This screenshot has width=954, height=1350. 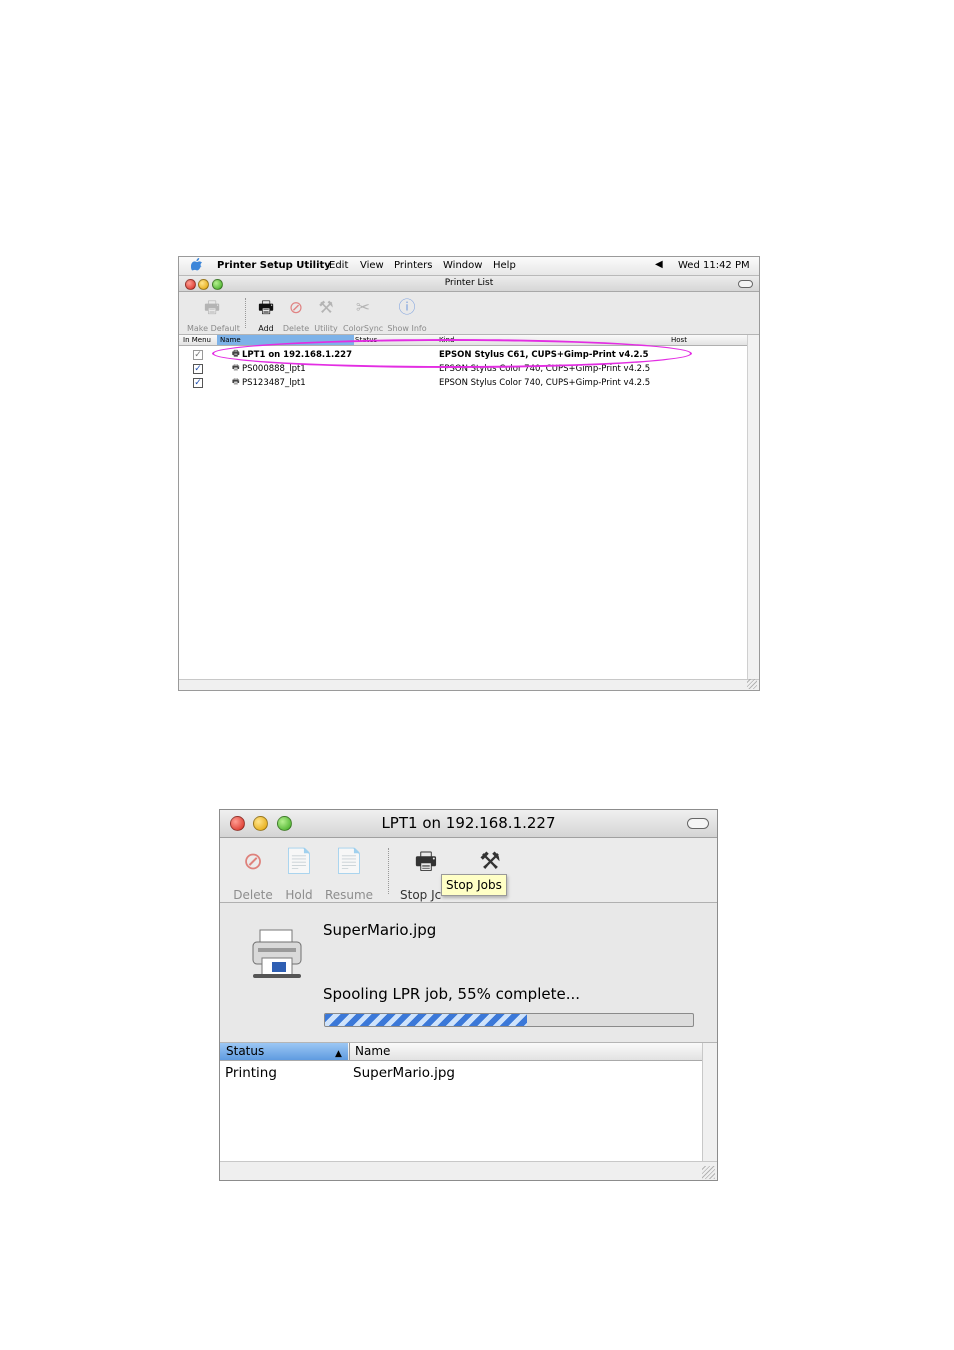 I want to click on job-file-name: SuperMario.jpg, so click(x=380, y=930).